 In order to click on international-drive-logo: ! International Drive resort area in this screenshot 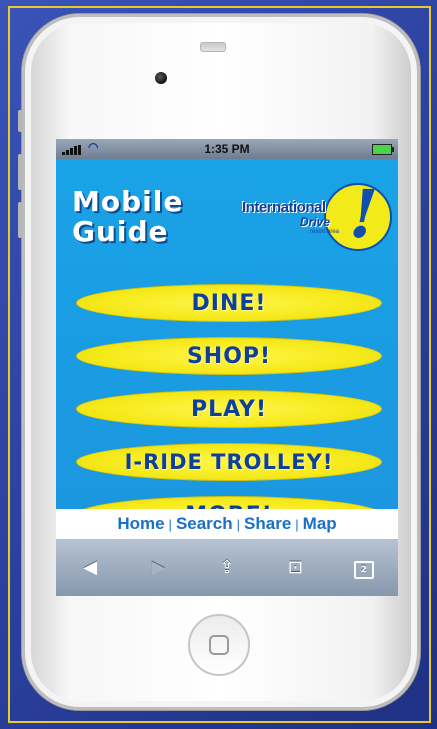, I will do `click(317, 220)`.